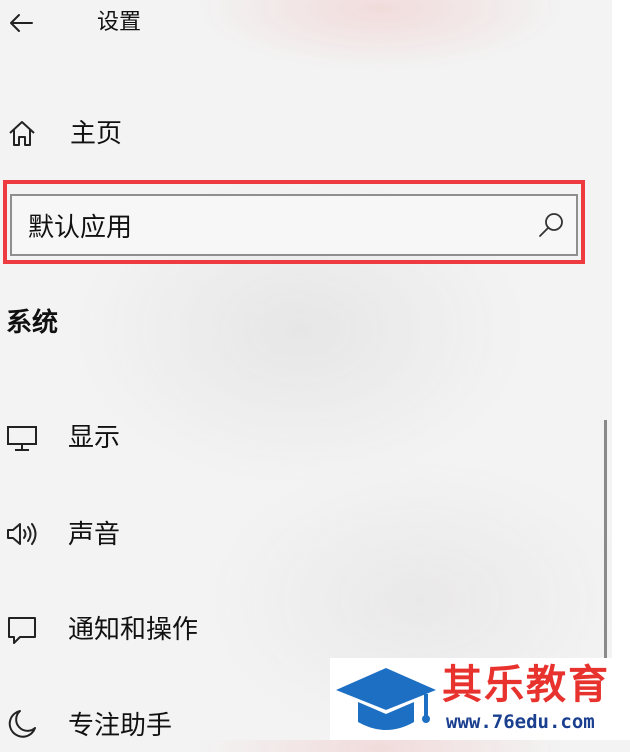 The height and width of the screenshot is (752, 630). What do you see at coordinates (295, 630) in the screenshot?
I see `nav-item-notifications: 通知和操作` at bounding box center [295, 630].